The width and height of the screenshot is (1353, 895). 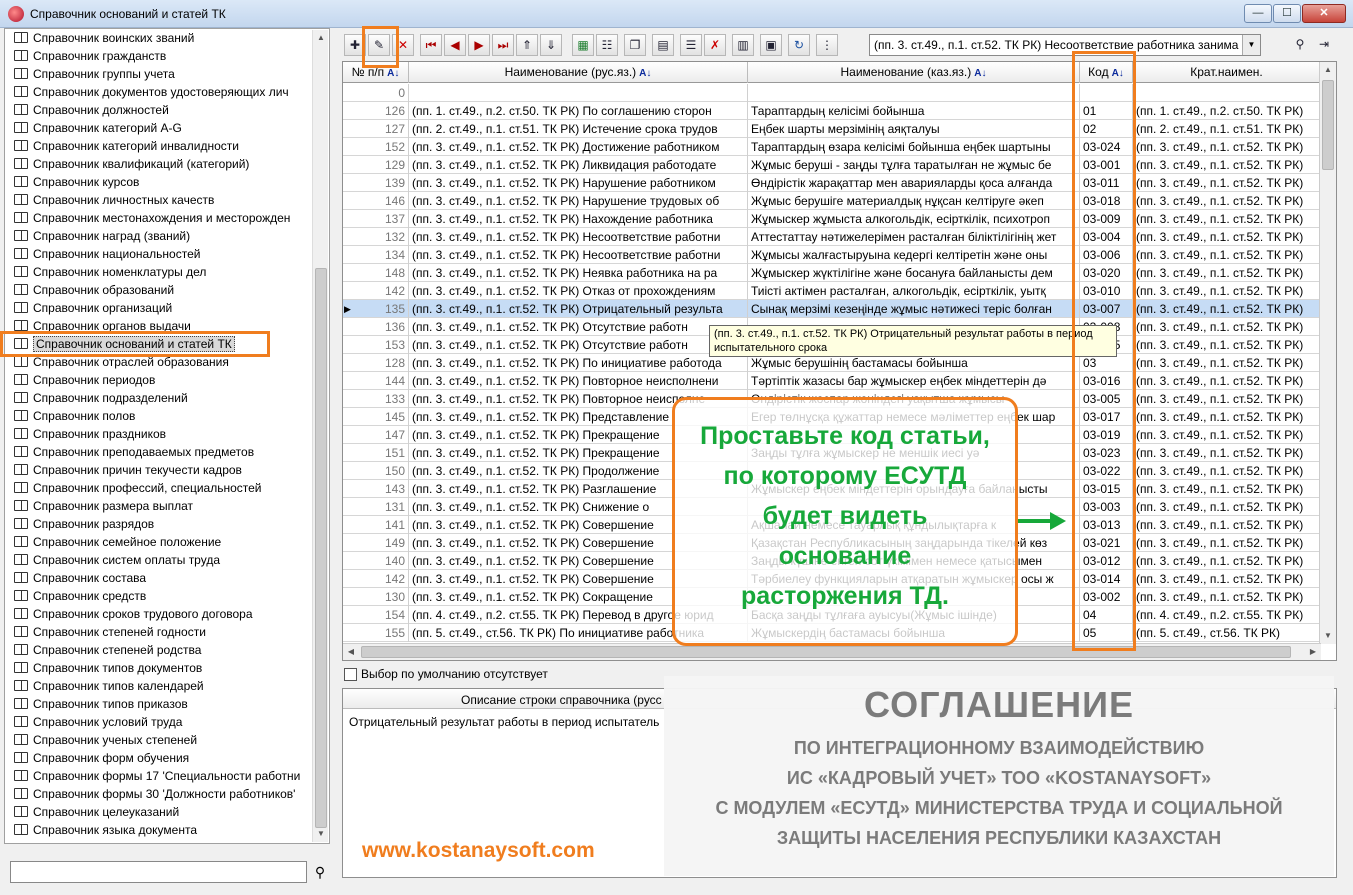 What do you see at coordinates (1106, 201) in the screenshot?
I see `cell-code: 03-018` at bounding box center [1106, 201].